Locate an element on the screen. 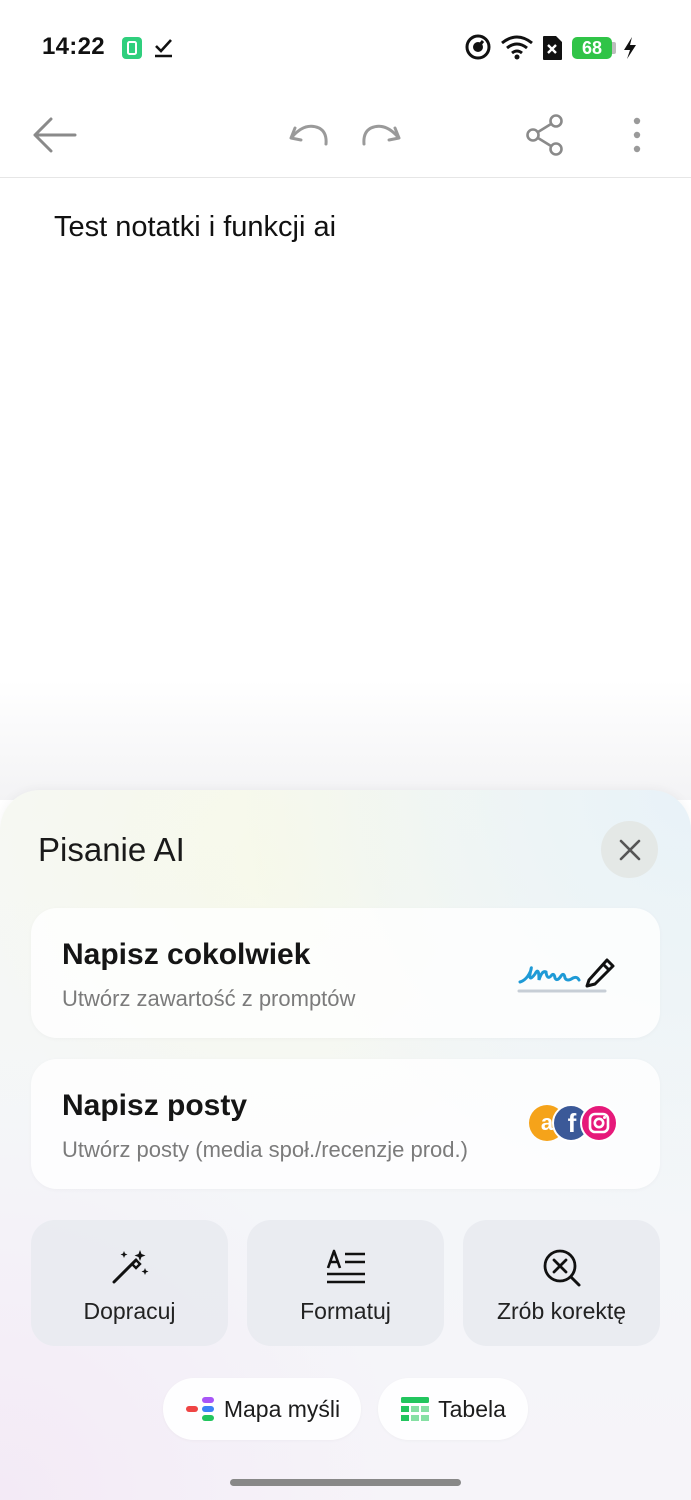 The width and height of the screenshot is (691, 1500). svg-text: f is located at coordinates (572, 1123).